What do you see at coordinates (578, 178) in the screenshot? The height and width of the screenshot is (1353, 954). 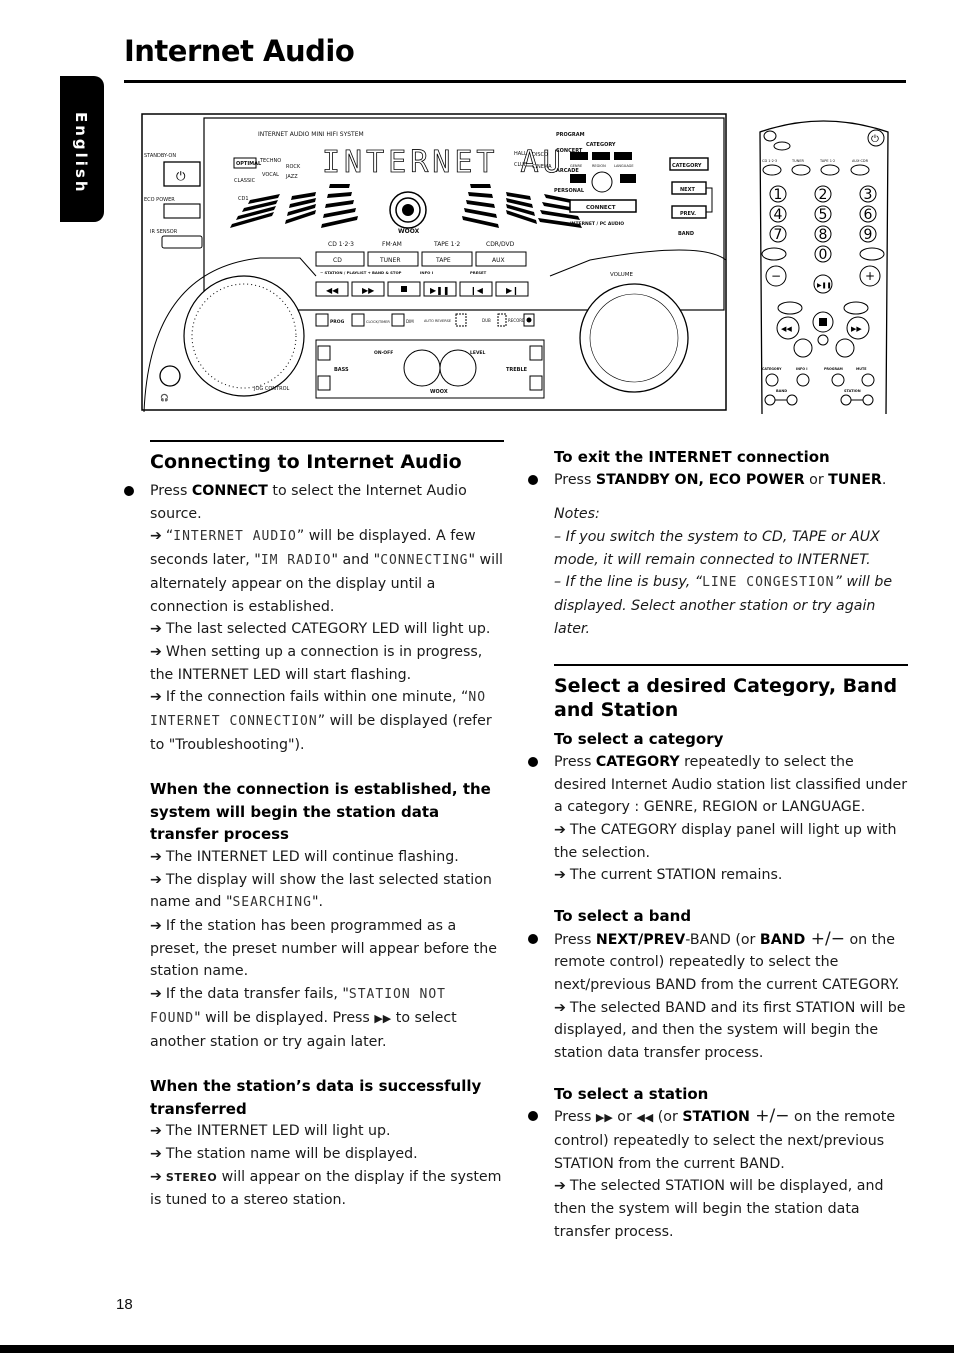 I see `led-internet` at bounding box center [578, 178].